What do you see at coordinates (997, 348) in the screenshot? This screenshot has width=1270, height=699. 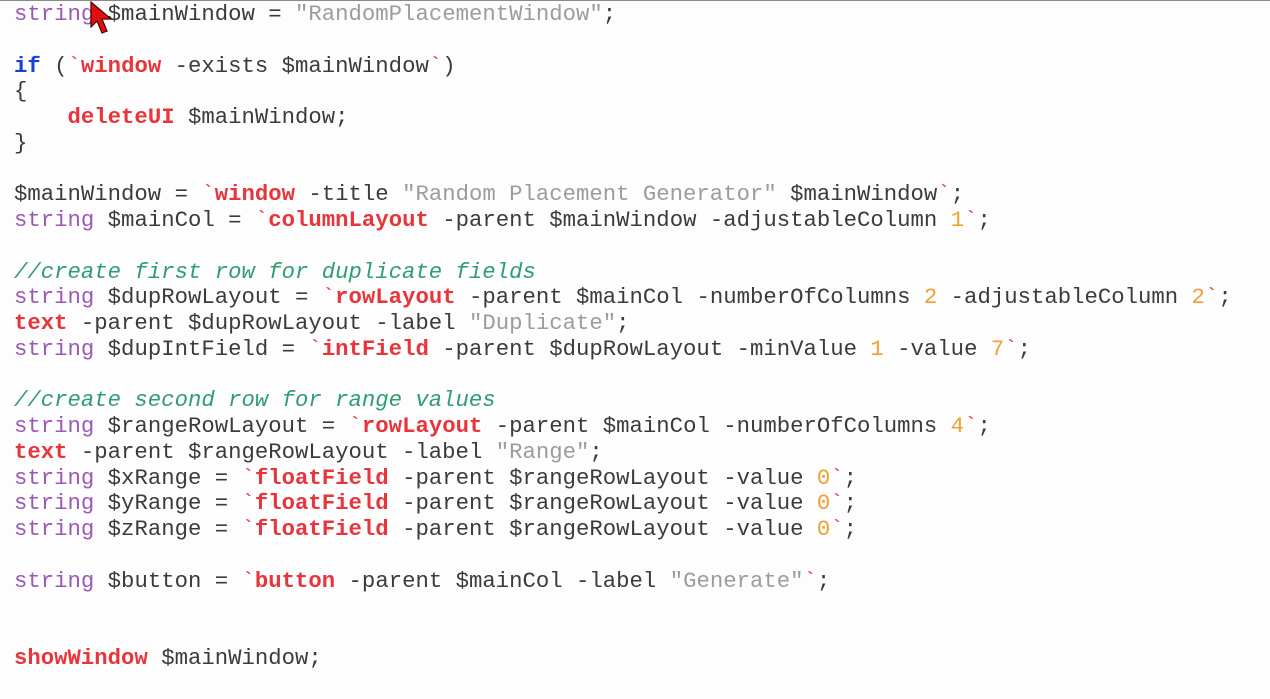 I see `number-token: 7` at bounding box center [997, 348].